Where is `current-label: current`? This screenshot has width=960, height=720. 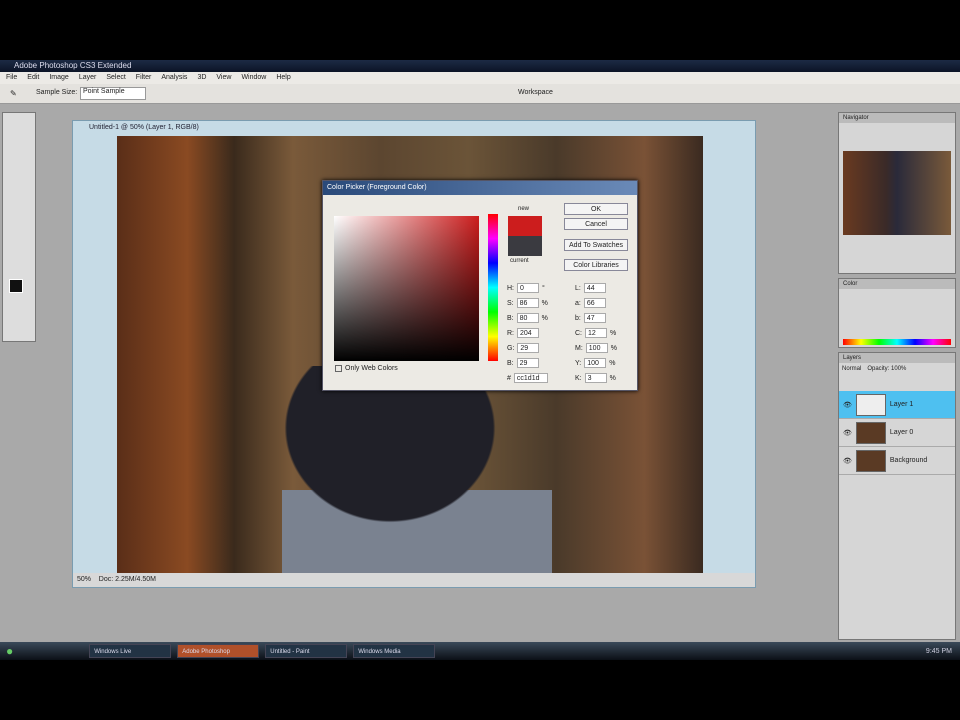 current-label: current is located at coordinates (519, 261).